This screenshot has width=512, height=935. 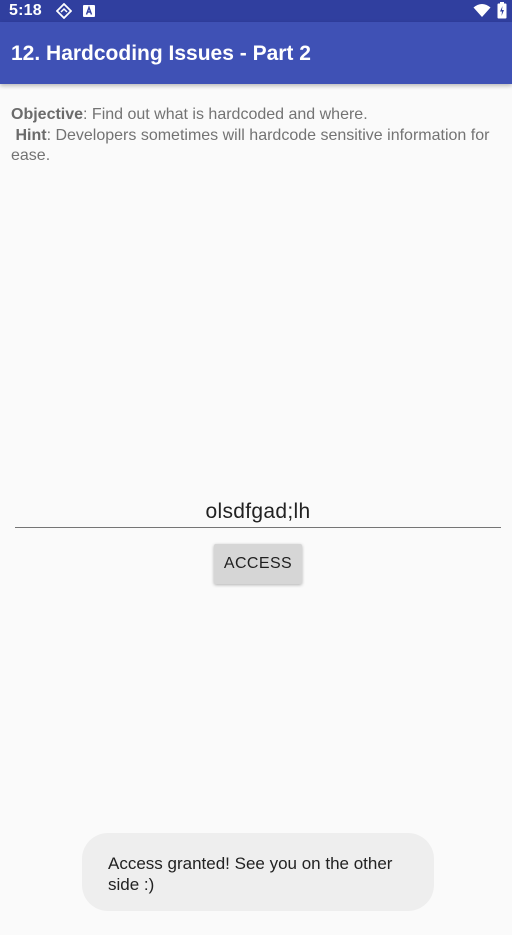 I want to click on app-bar: 12. Hardcoding Issues - Part 2, so click(x=256, y=53).